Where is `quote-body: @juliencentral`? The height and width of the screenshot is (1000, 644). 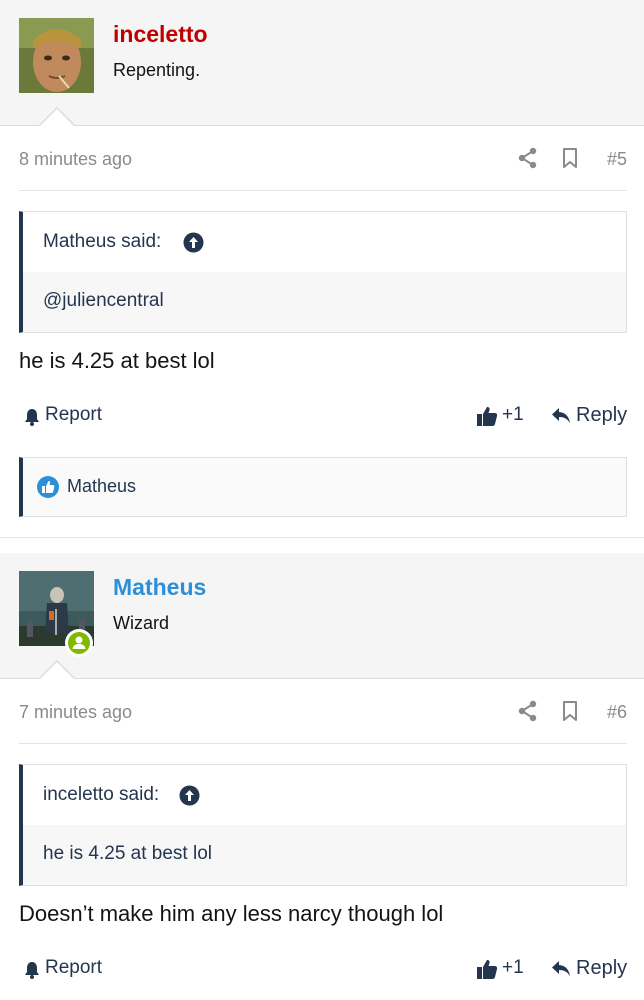
quote-body: @juliencentral is located at coordinates (324, 302).